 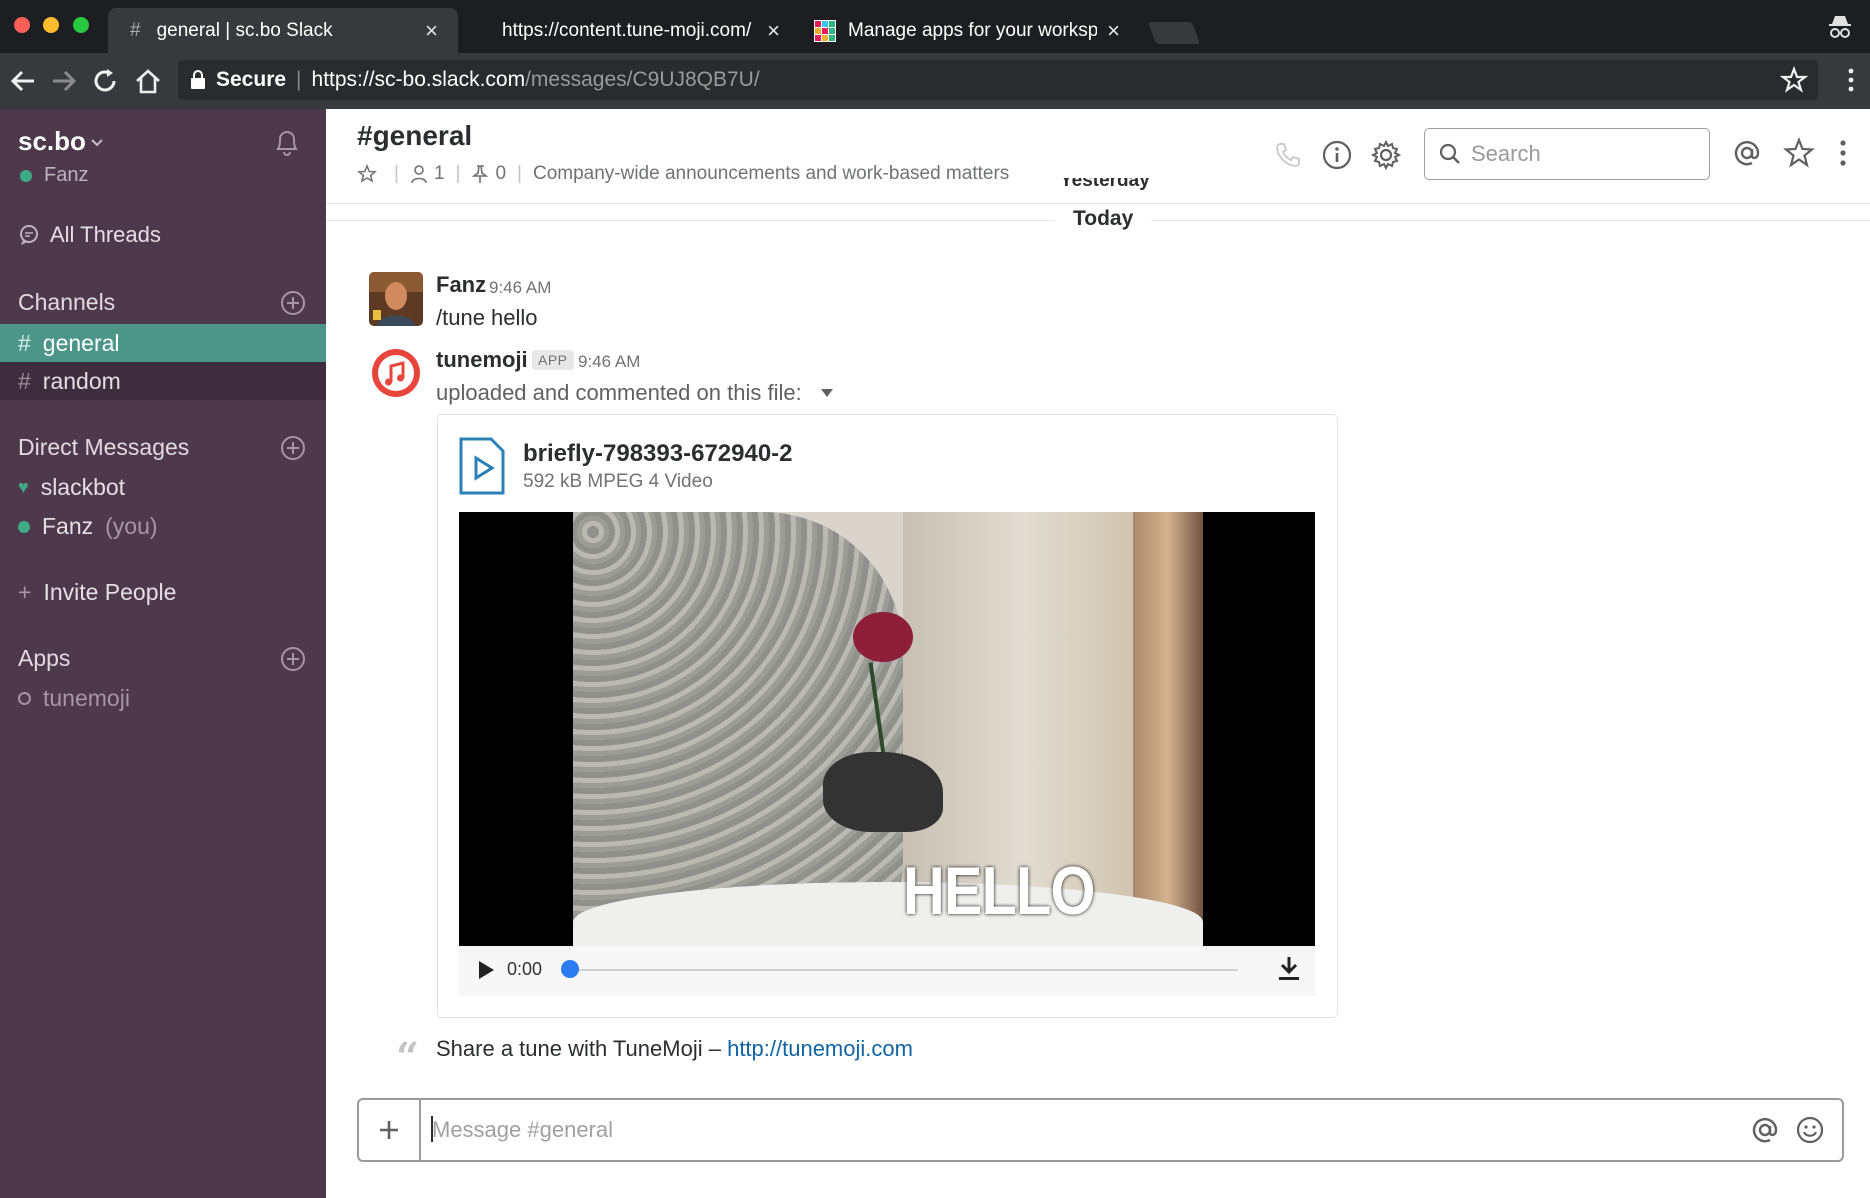 What do you see at coordinates (64, 81) in the screenshot?
I see `forward-arrow-icon` at bounding box center [64, 81].